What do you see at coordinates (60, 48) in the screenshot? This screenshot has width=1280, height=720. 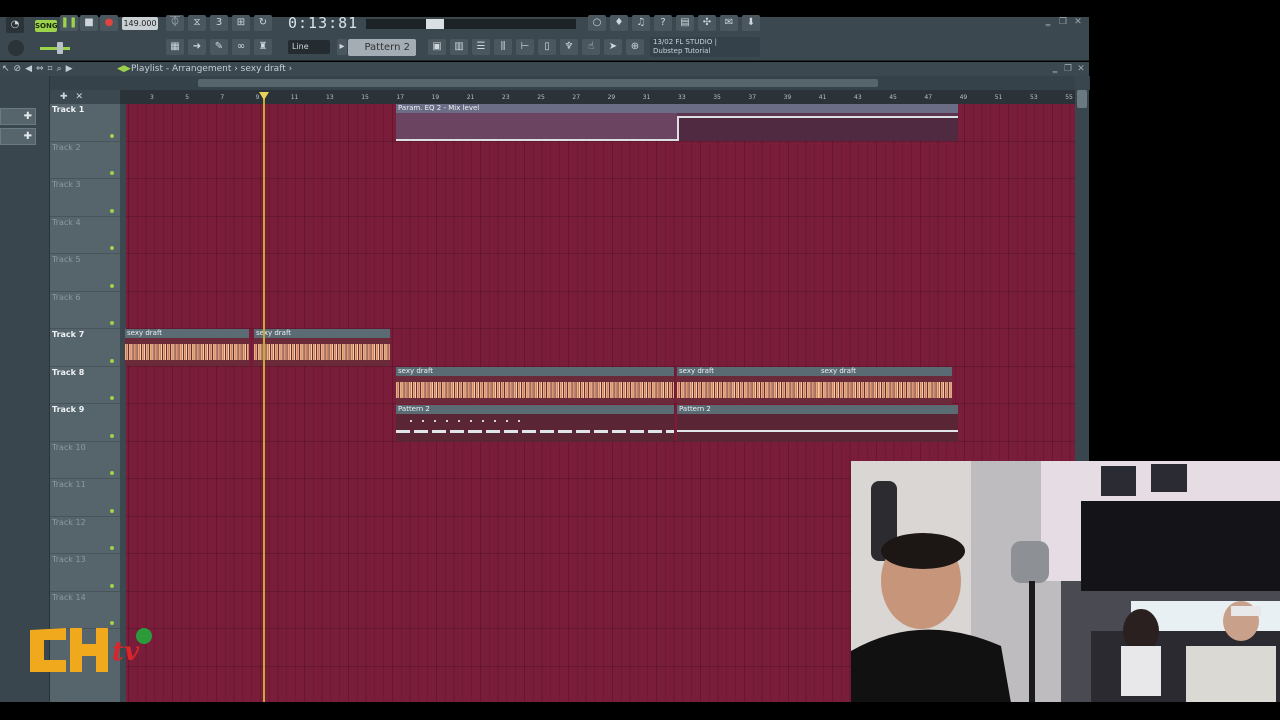 I see `master-pitch-slider-knob` at bounding box center [60, 48].